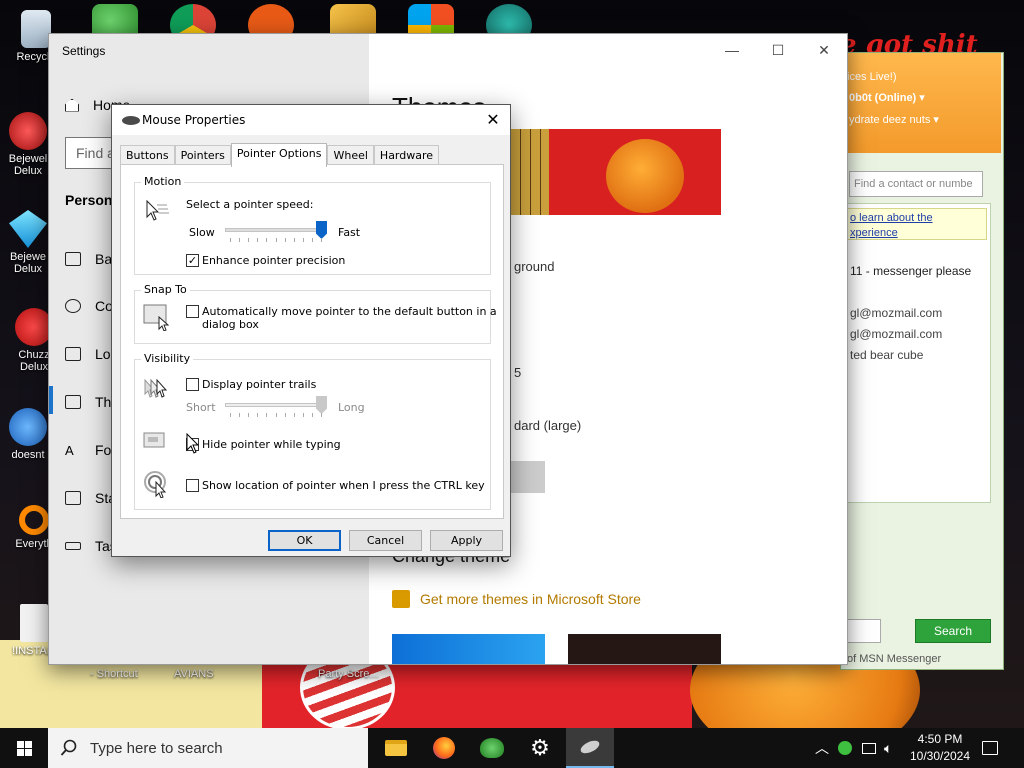  Describe the element at coordinates (350, 155) in the screenshot. I see `tab-wheel: Wheel` at that location.